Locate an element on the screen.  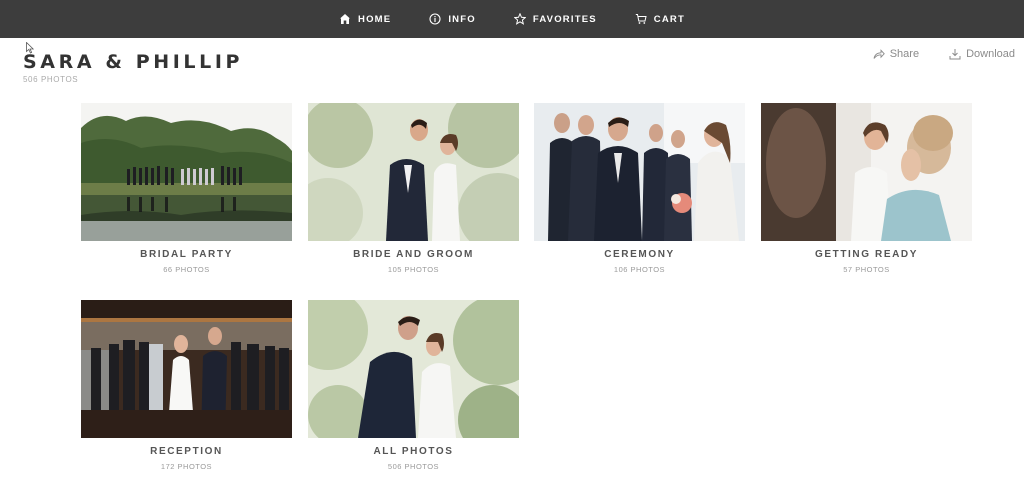
nav-home-label: HOME is located at coordinates (375, 19).